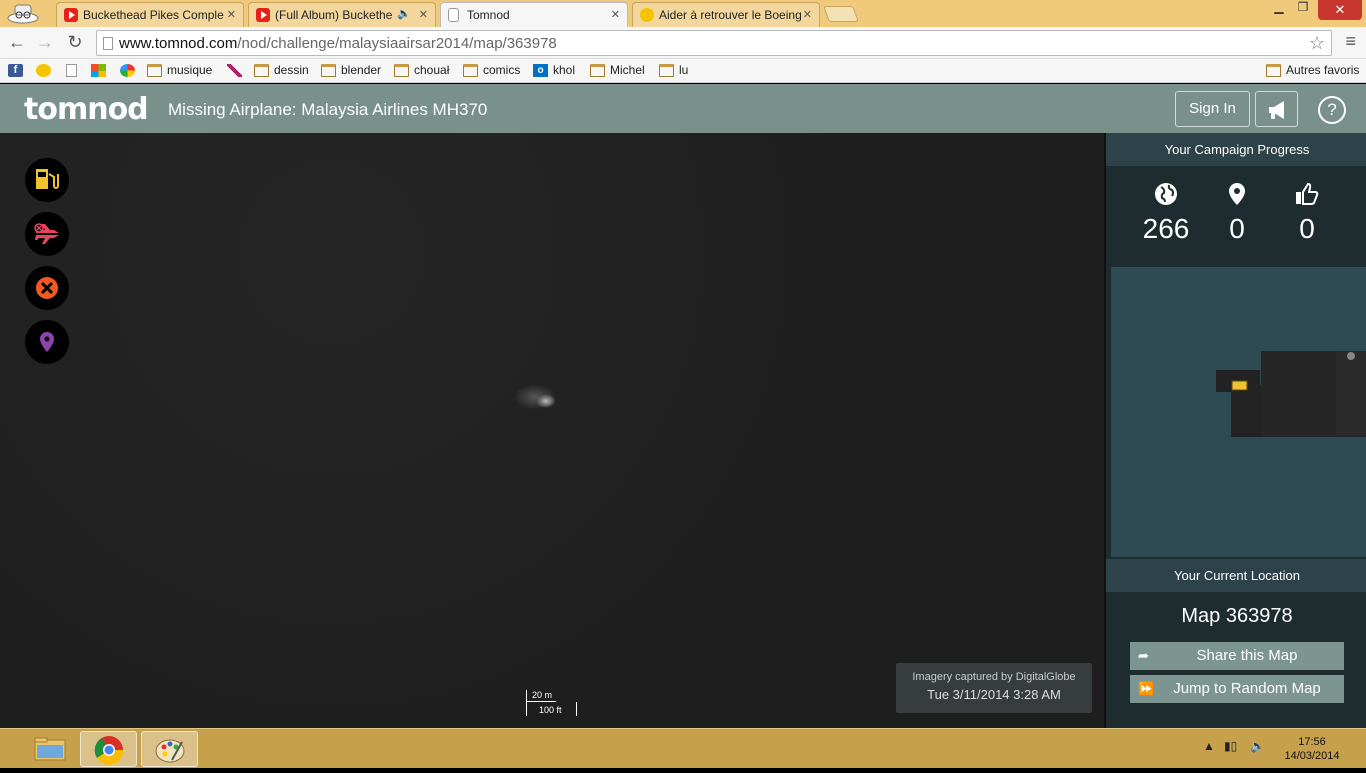  I want to click on tab-full-album: (Full Album) Buckethe 🔈 ✕, so click(342, 14).